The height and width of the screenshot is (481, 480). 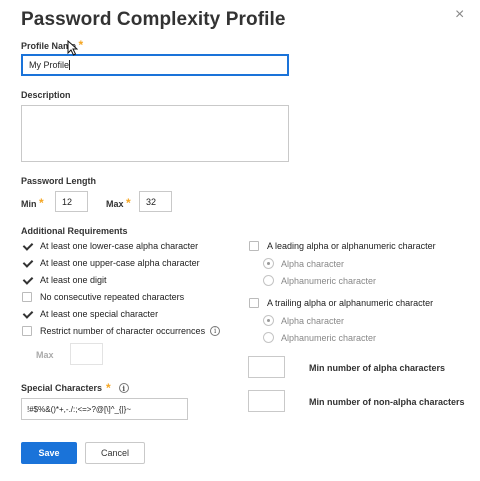 I want to click on description-label: Description, so click(x=46, y=95).